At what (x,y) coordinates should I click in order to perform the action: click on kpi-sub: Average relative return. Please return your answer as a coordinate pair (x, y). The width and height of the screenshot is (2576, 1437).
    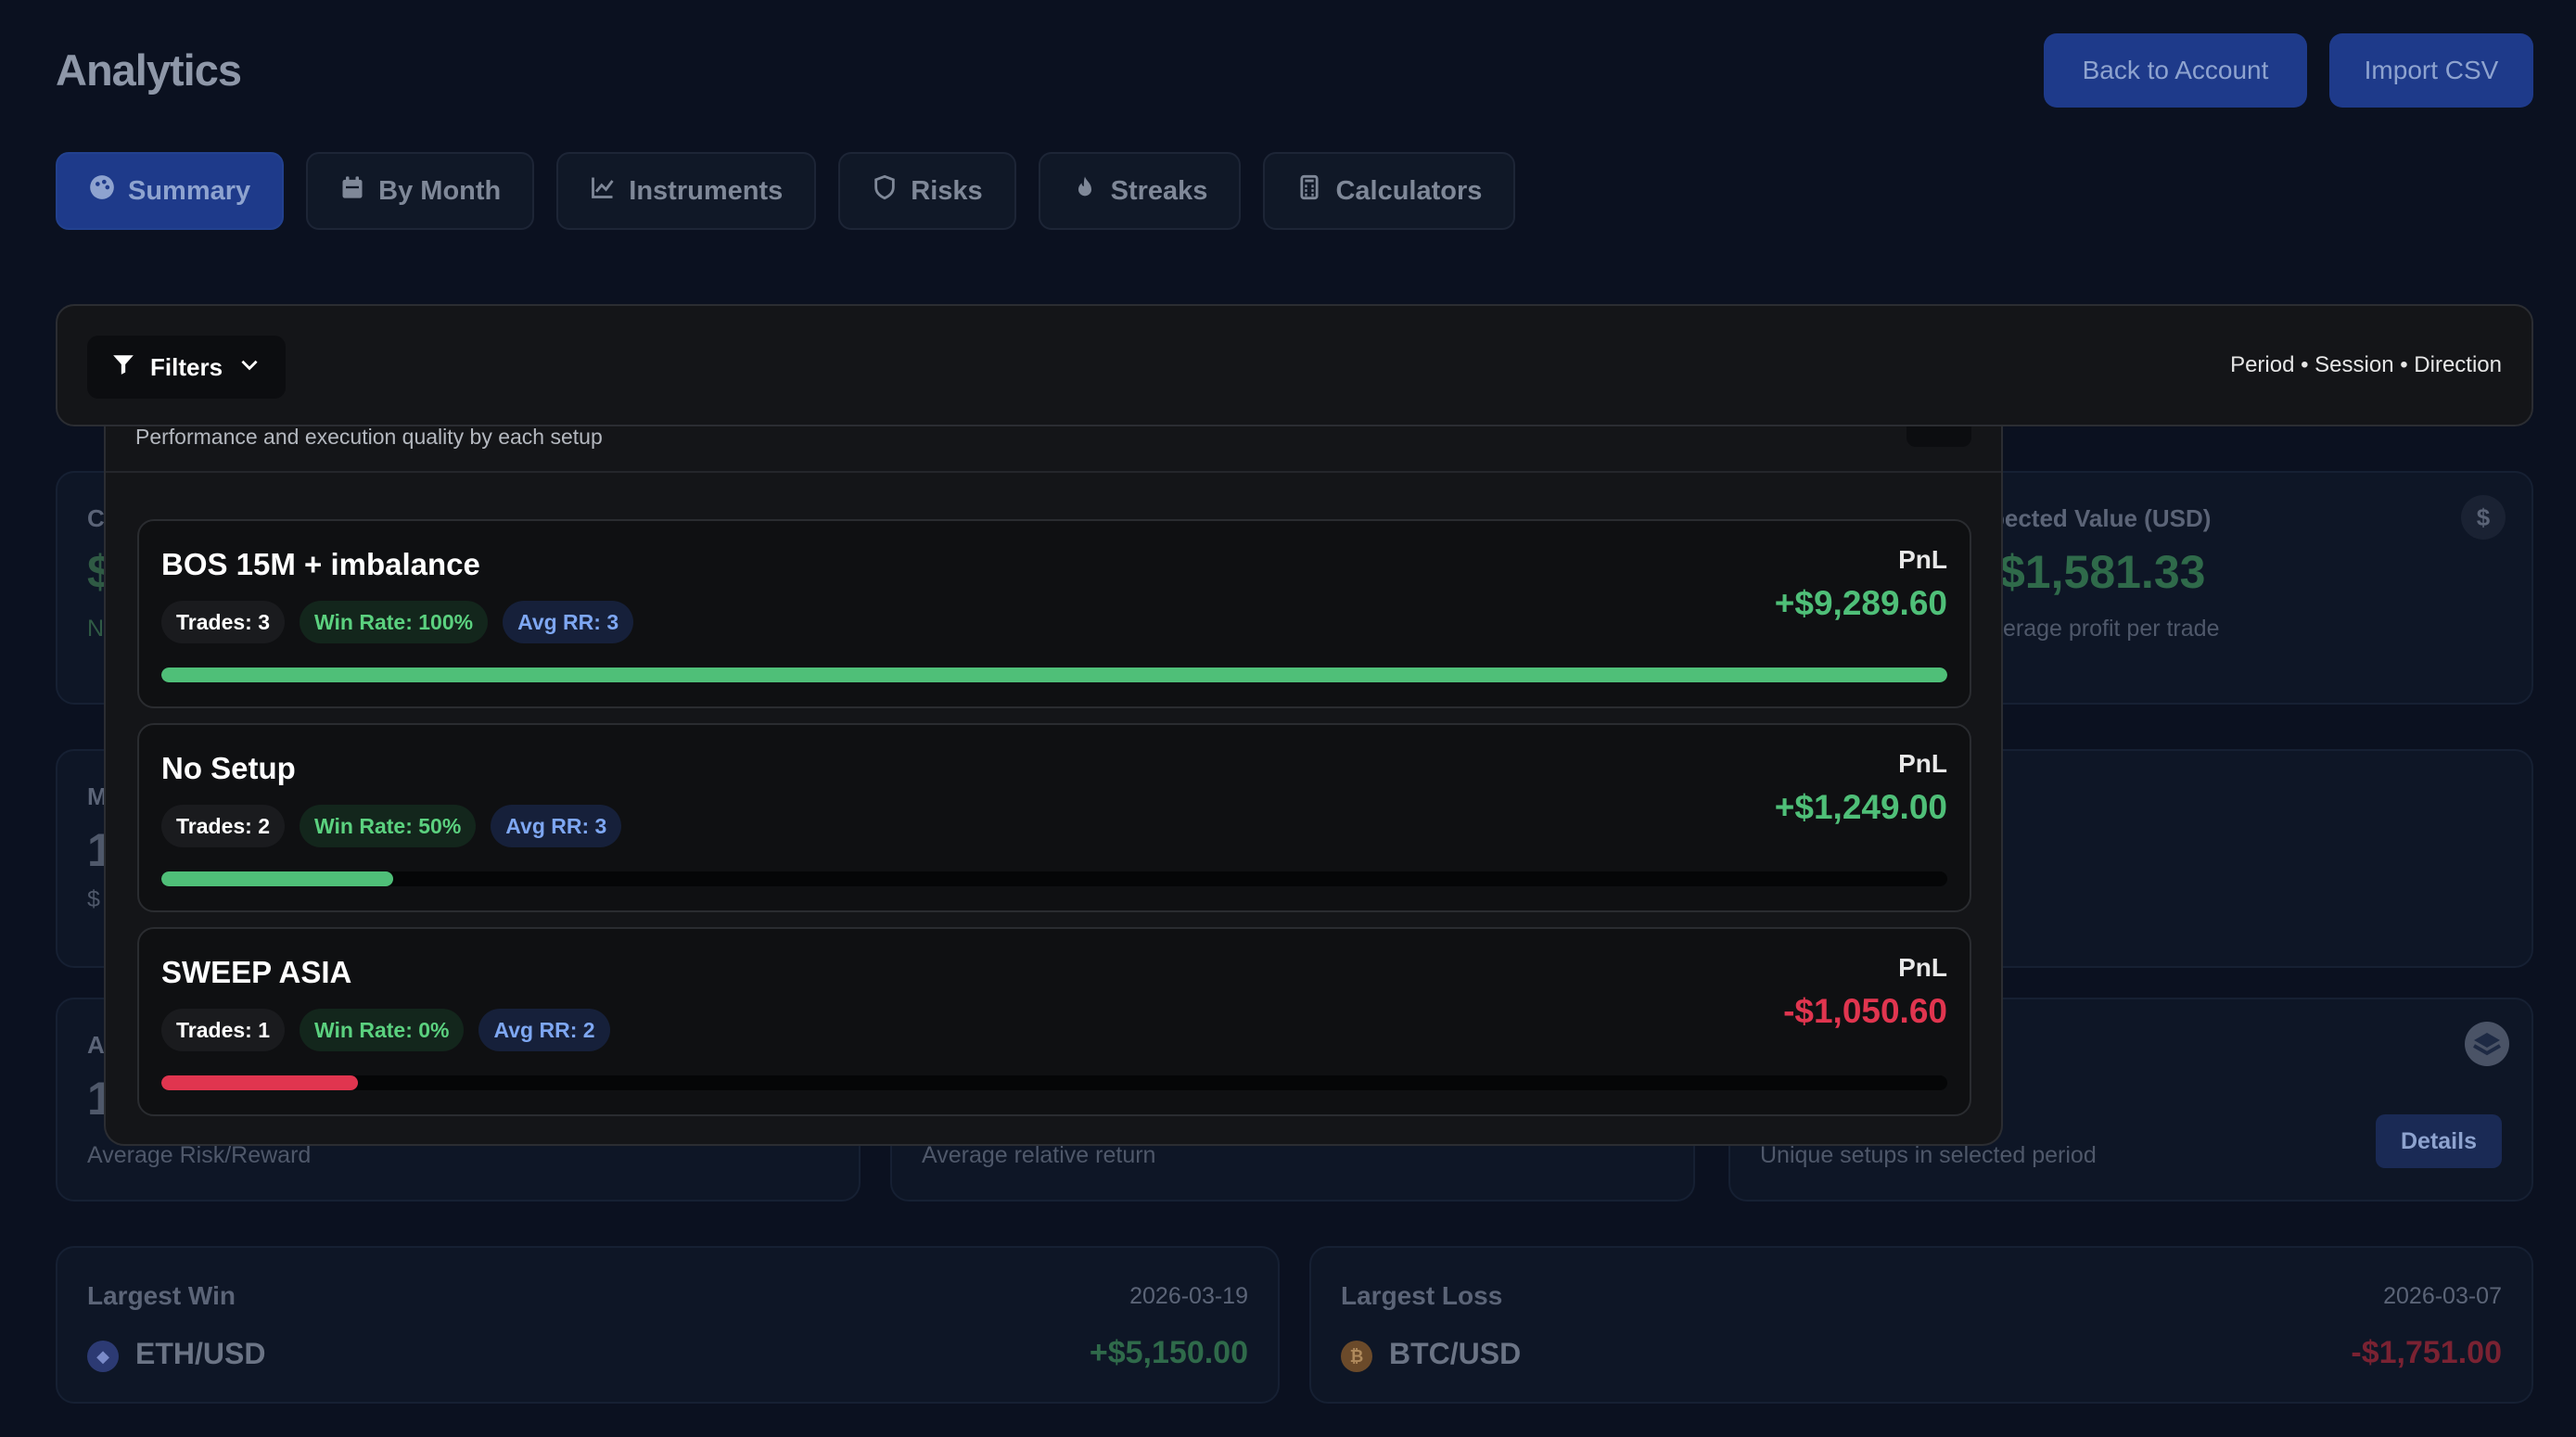
    Looking at the image, I should click on (1039, 1155).